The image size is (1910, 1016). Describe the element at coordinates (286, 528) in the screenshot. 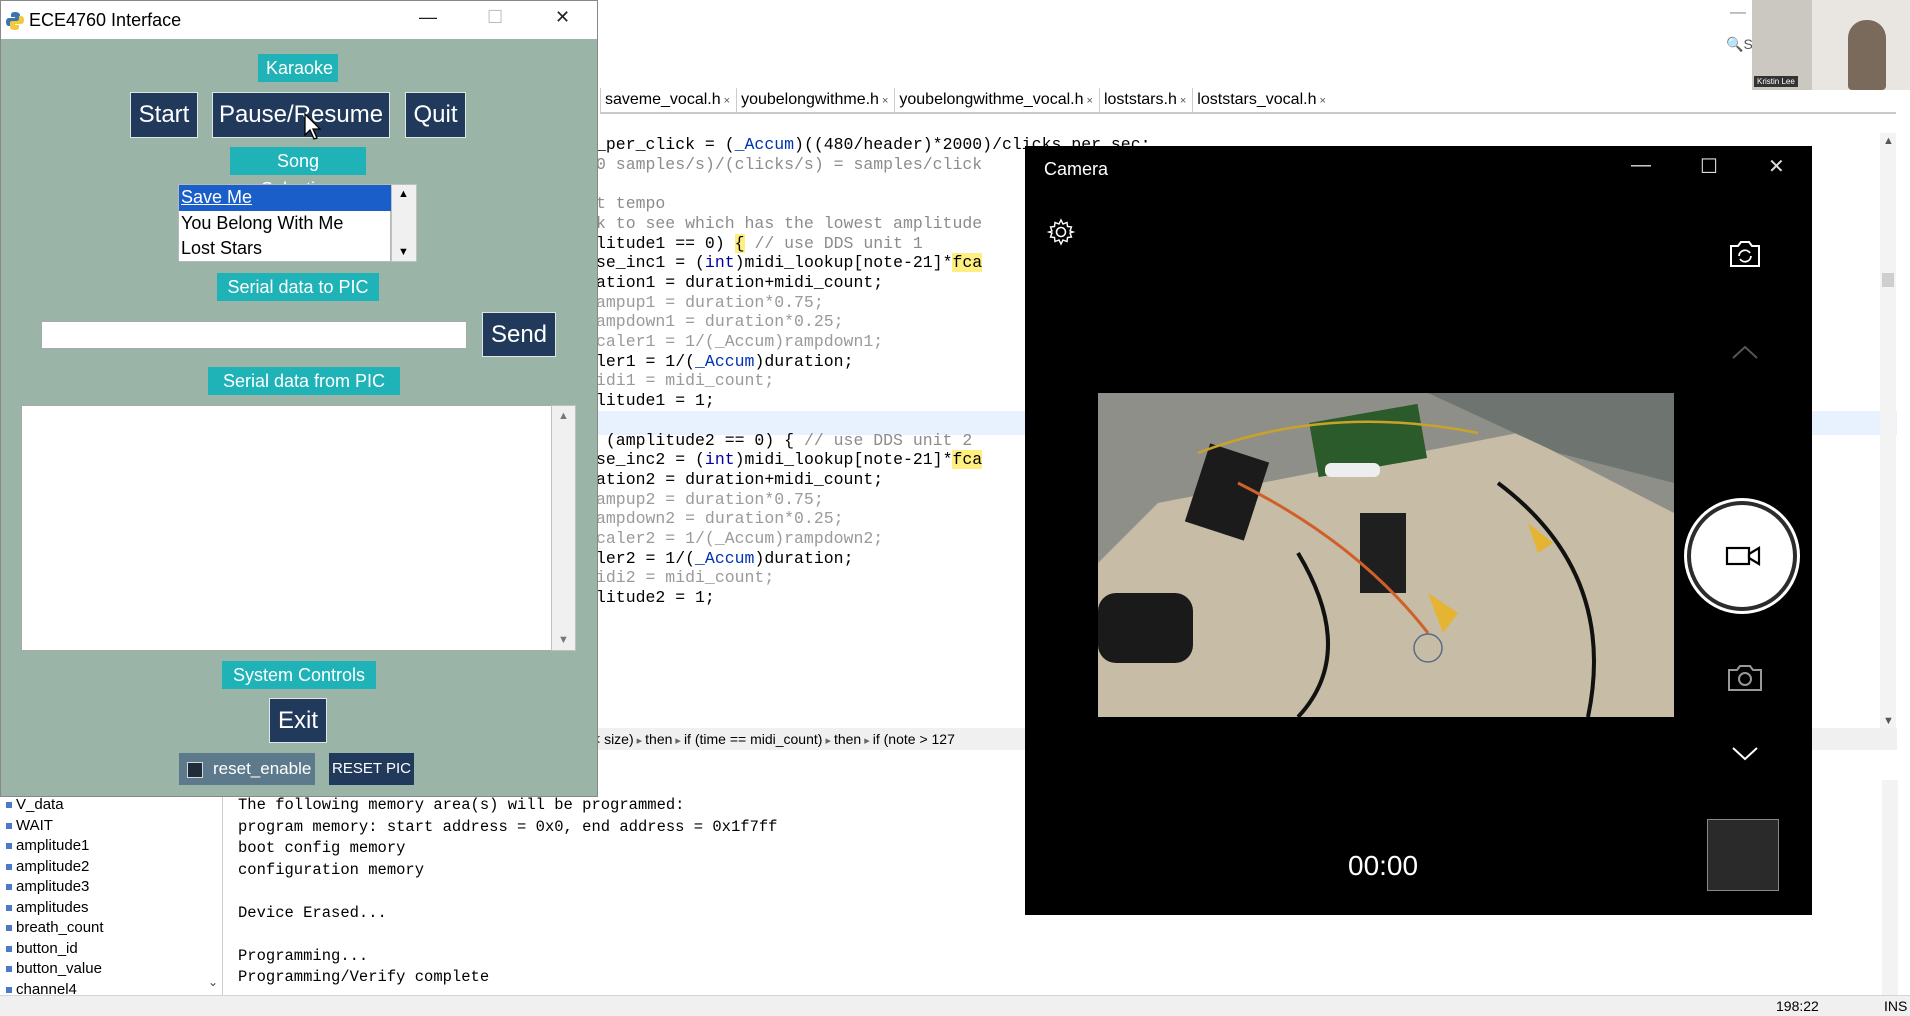

I see `serial-output-textbox` at that location.